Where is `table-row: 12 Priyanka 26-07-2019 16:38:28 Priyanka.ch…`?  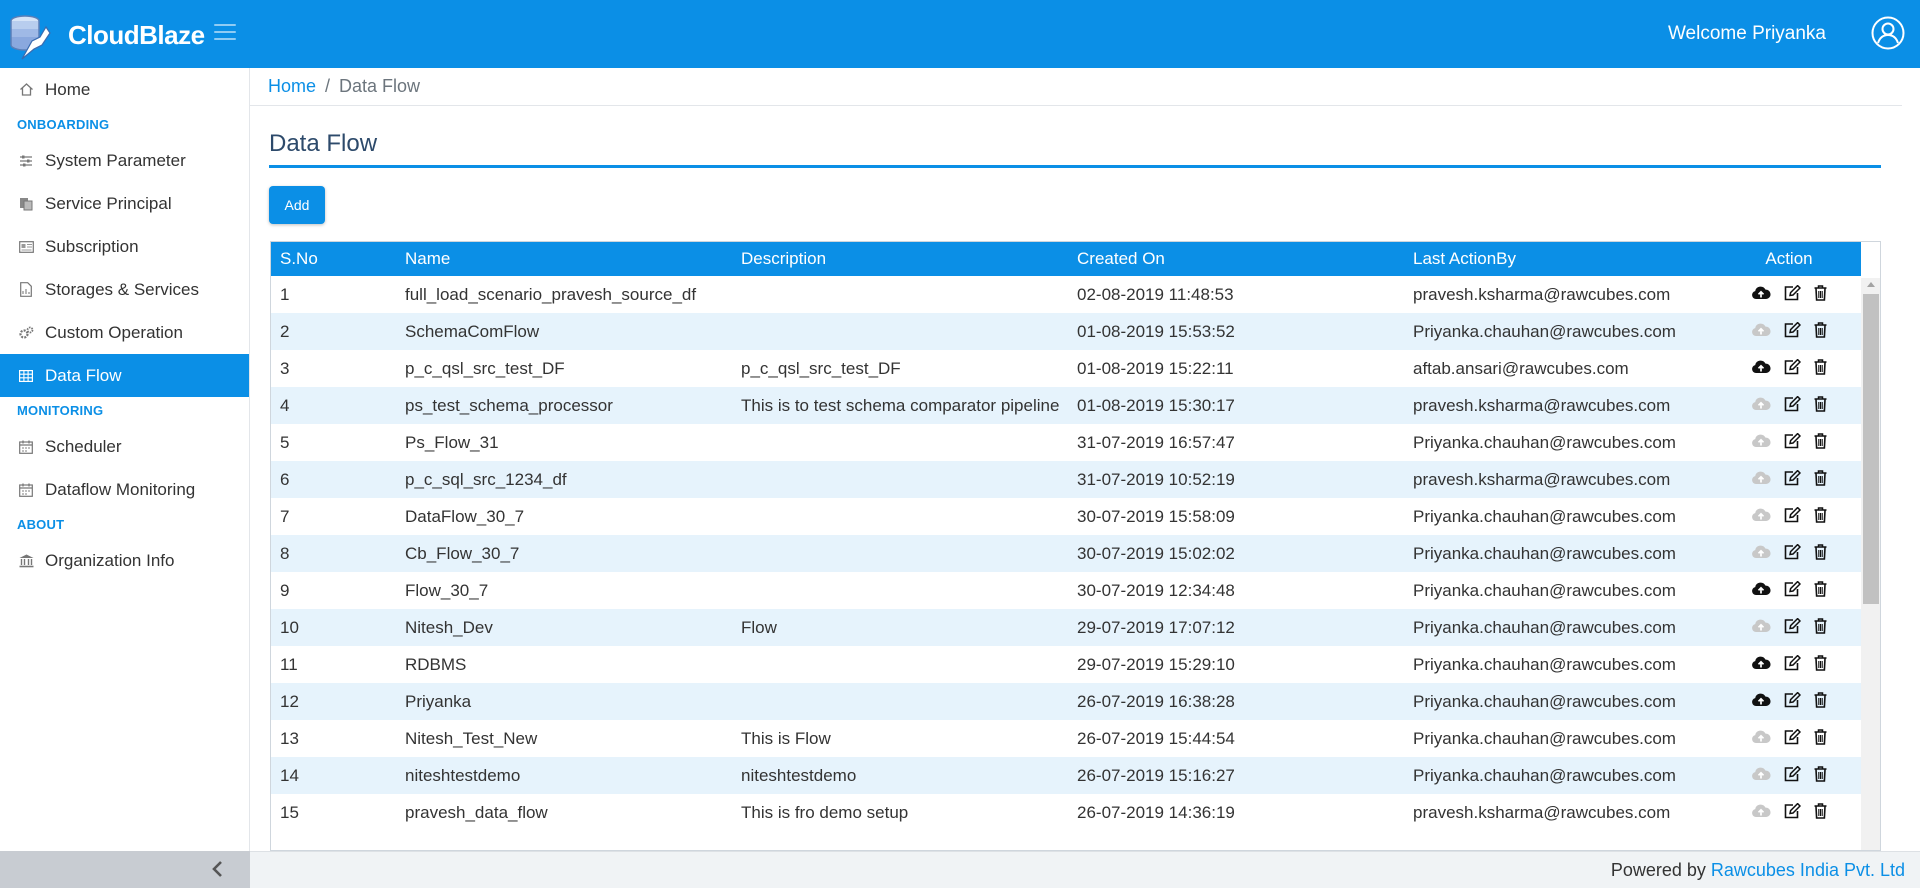
table-row: 12 Priyanka 26-07-2019 16:38:28 Priyanka.ch… is located at coordinates (1066, 701).